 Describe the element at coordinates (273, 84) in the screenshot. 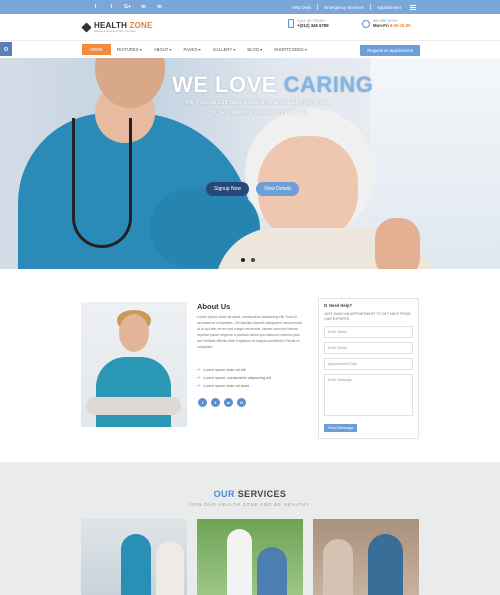

I see `hero-title: WE LOVE CARING` at that location.